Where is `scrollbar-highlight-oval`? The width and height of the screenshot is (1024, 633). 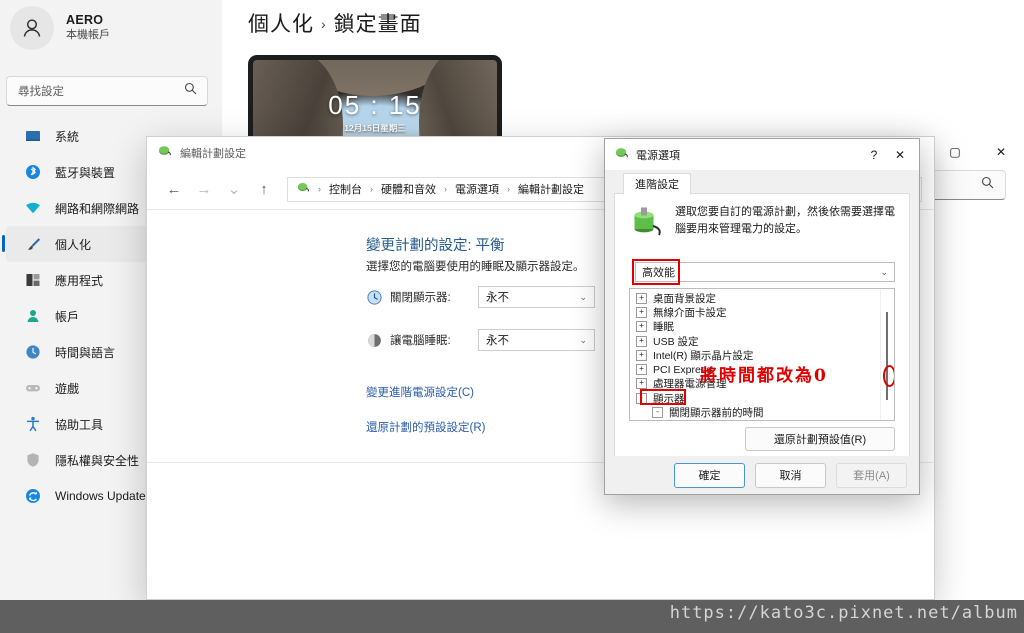 scrollbar-highlight-oval is located at coordinates (888, 376).